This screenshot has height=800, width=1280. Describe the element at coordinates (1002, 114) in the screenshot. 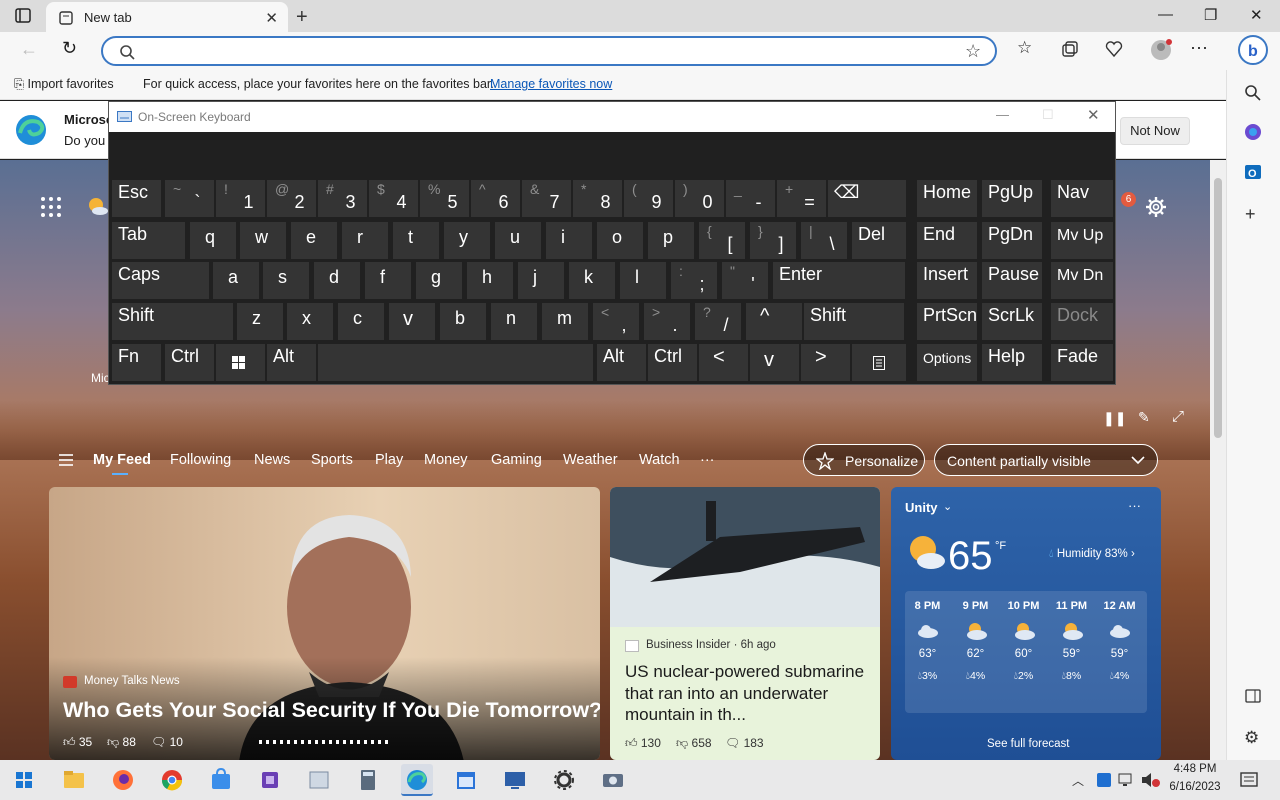

I see `osk-minimize-button: —` at that location.